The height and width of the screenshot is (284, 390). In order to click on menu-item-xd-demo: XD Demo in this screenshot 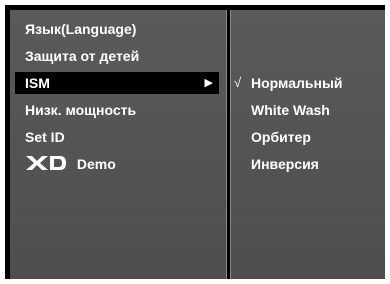, I will do `click(122, 164)`.